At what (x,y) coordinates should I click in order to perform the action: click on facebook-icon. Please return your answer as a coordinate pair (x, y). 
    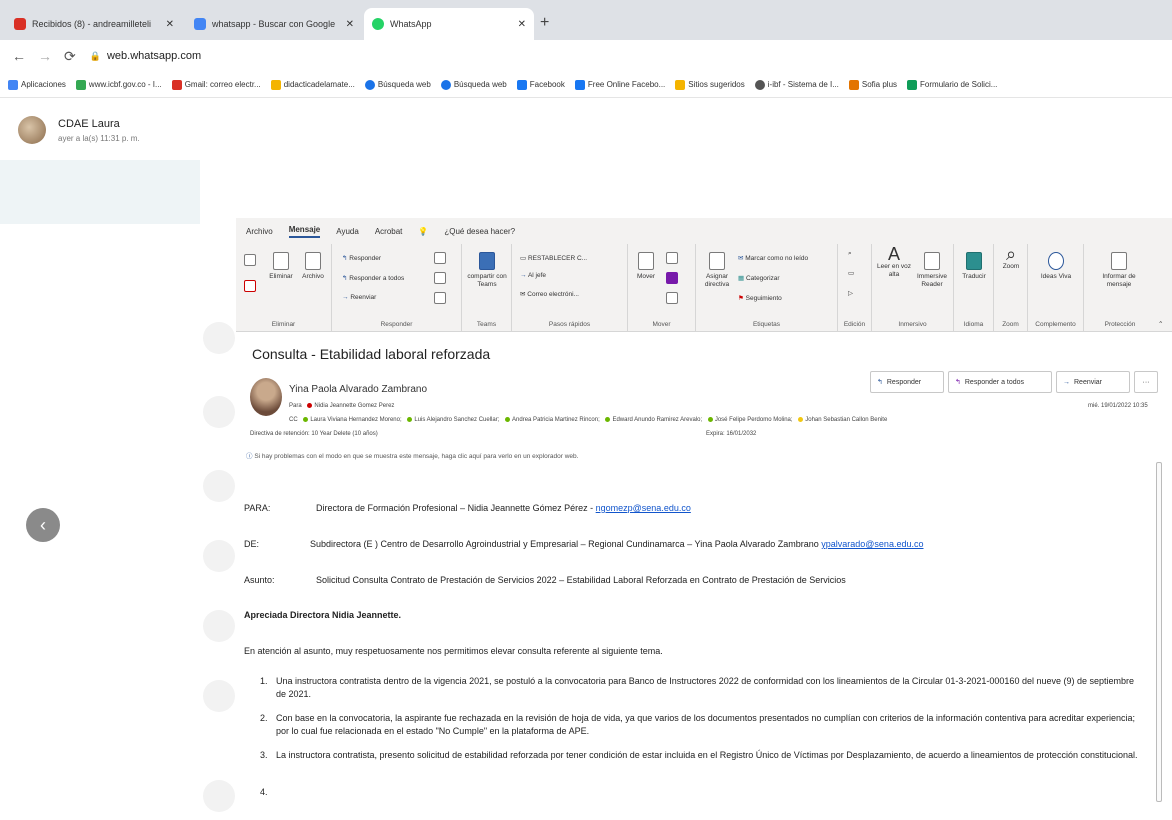
    Looking at the image, I should click on (579, 84).